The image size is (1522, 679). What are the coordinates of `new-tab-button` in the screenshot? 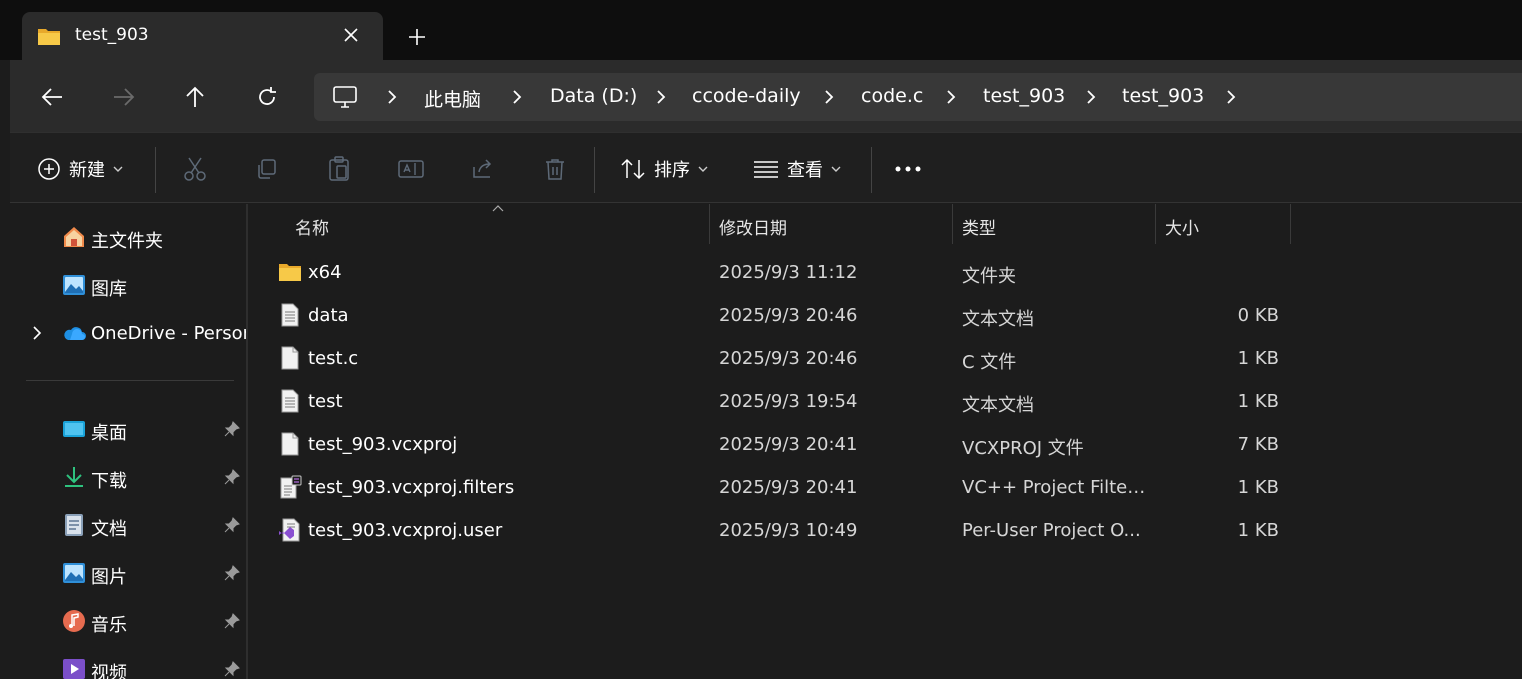 It's located at (417, 37).